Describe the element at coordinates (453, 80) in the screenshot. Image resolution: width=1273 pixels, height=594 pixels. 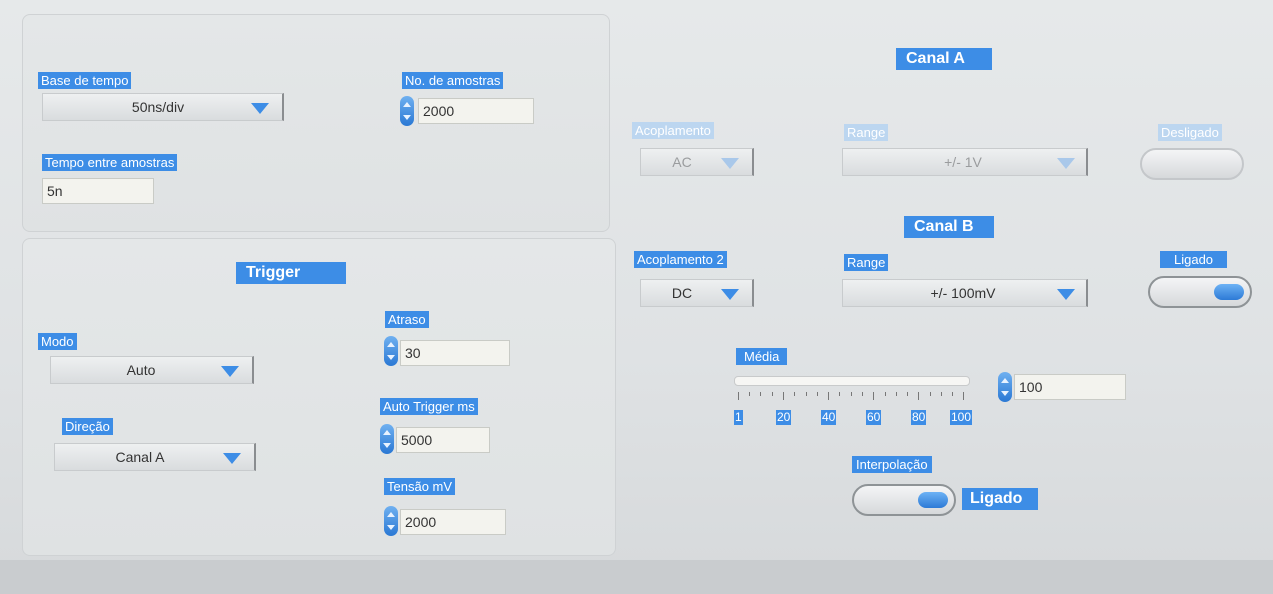
I see `num-amostras-label: No. de amostras` at that location.